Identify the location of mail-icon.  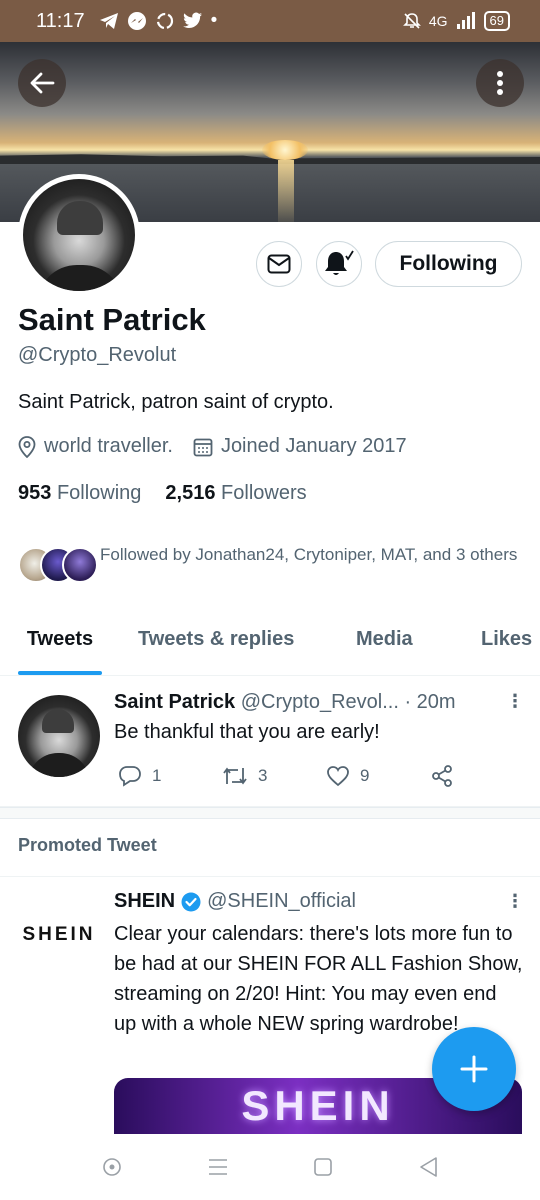
(279, 264).